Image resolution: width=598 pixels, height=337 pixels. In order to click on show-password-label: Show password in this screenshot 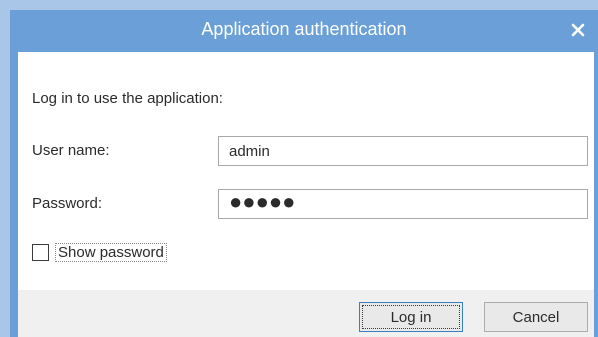, I will do `click(111, 252)`.